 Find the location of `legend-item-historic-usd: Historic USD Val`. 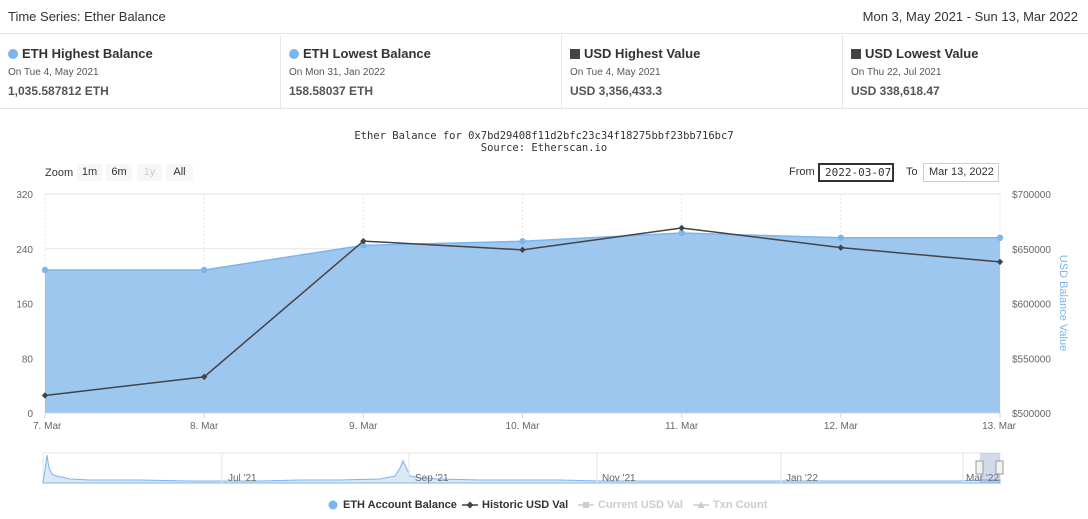

legend-item-historic-usd: Historic USD Val is located at coordinates (515, 505).